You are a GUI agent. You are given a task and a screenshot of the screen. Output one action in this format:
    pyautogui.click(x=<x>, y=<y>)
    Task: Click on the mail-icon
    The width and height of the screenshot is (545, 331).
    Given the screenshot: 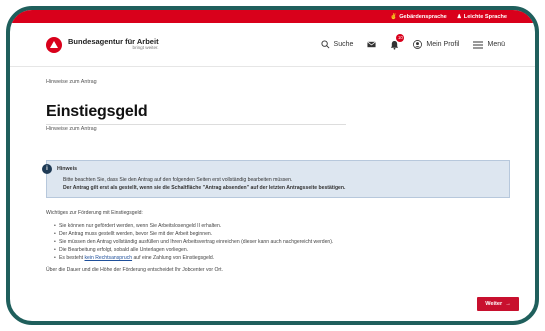 What is the action you would take?
    pyautogui.click(x=372, y=44)
    